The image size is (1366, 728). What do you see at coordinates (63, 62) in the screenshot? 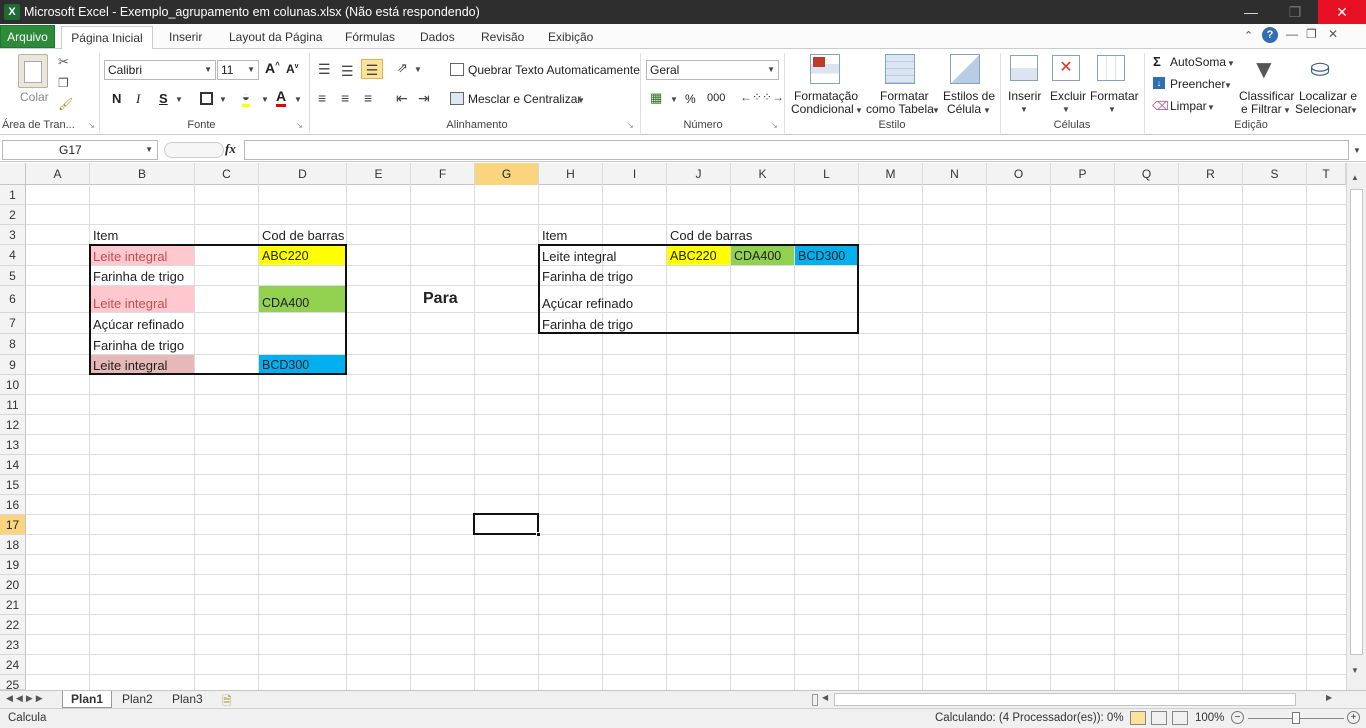
I see `cut-icon: ✂` at bounding box center [63, 62].